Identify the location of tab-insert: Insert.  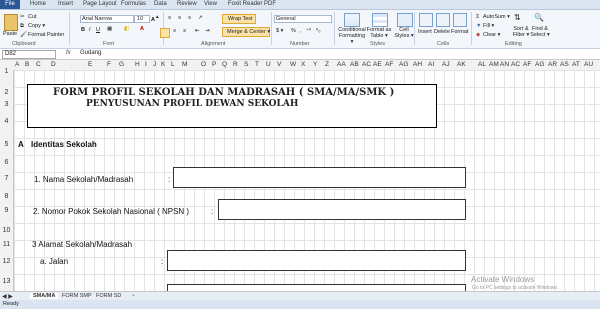
(65, 4).